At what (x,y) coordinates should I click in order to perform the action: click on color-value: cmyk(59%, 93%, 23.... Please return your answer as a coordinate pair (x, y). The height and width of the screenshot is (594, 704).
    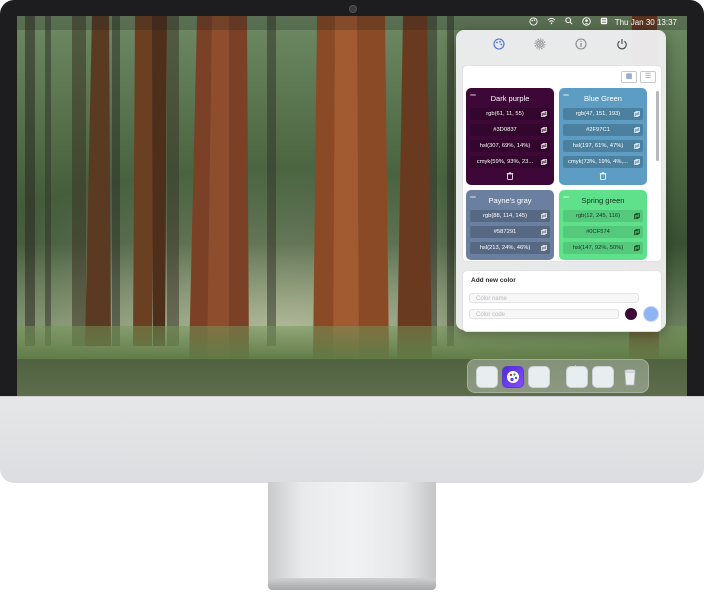
    Looking at the image, I should click on (505, 162).